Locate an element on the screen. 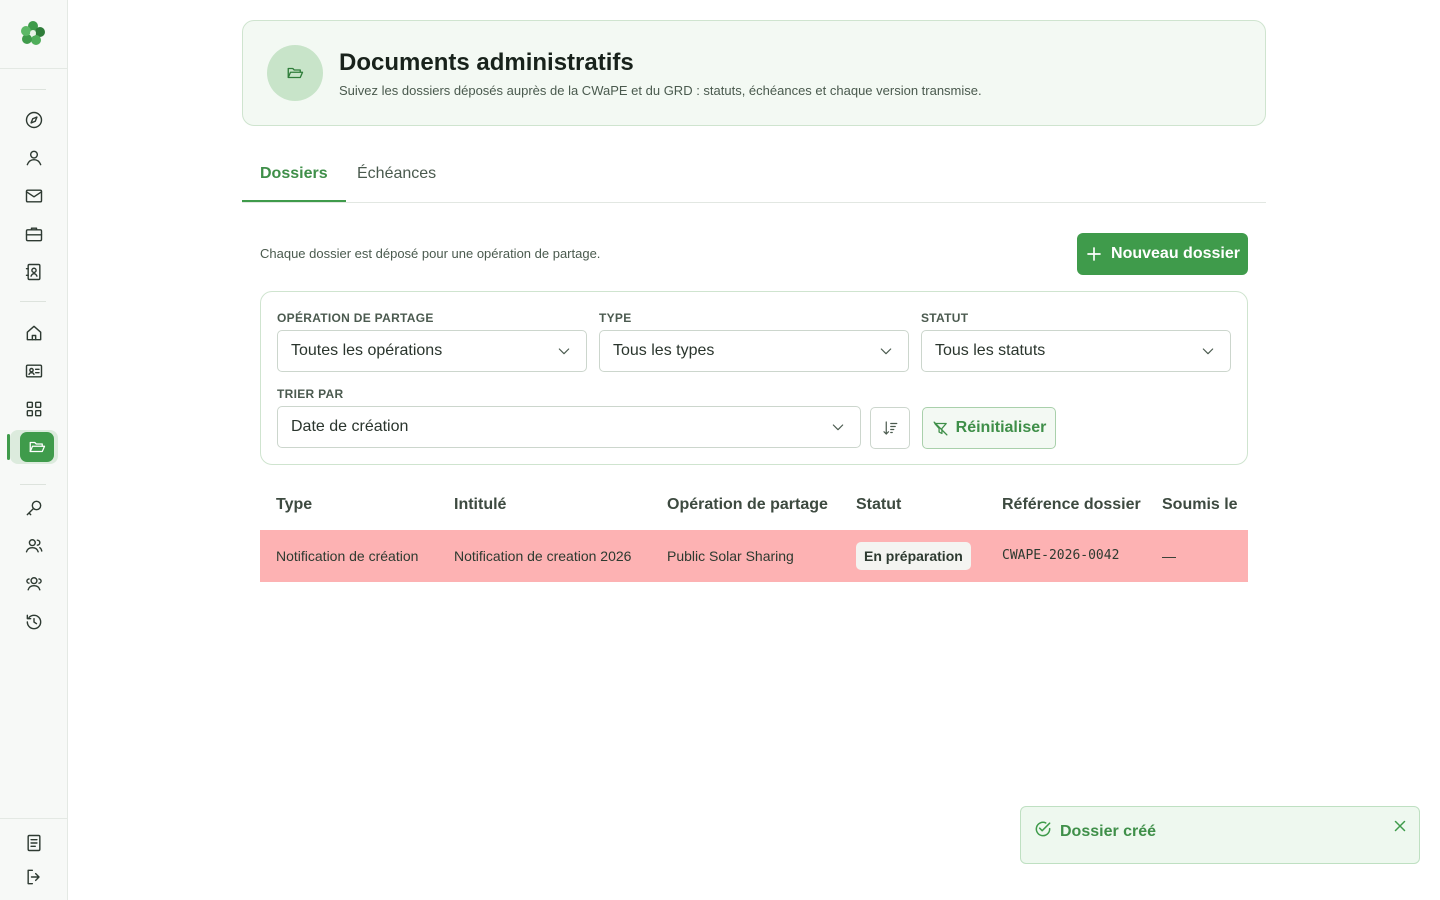 Image resolution: width=1440 pixels, height=900 pixels. document-icon is located at coordinates (34, 843).